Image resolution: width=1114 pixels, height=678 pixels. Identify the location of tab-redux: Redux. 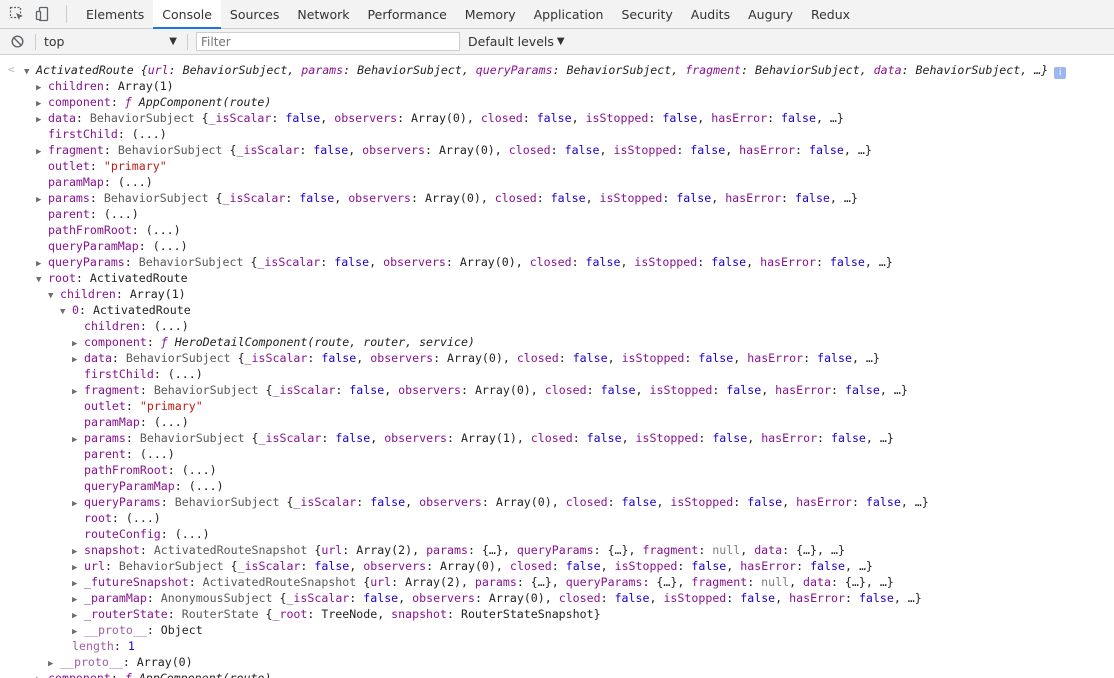
(830, 14).